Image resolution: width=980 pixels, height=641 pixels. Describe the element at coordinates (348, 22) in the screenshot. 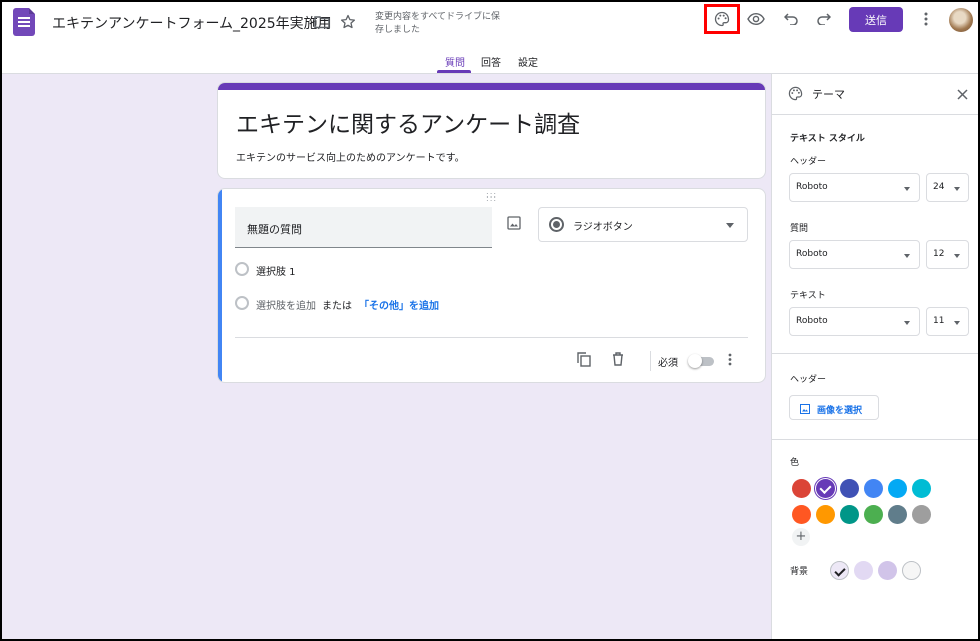

I see `star-icon` at that location.